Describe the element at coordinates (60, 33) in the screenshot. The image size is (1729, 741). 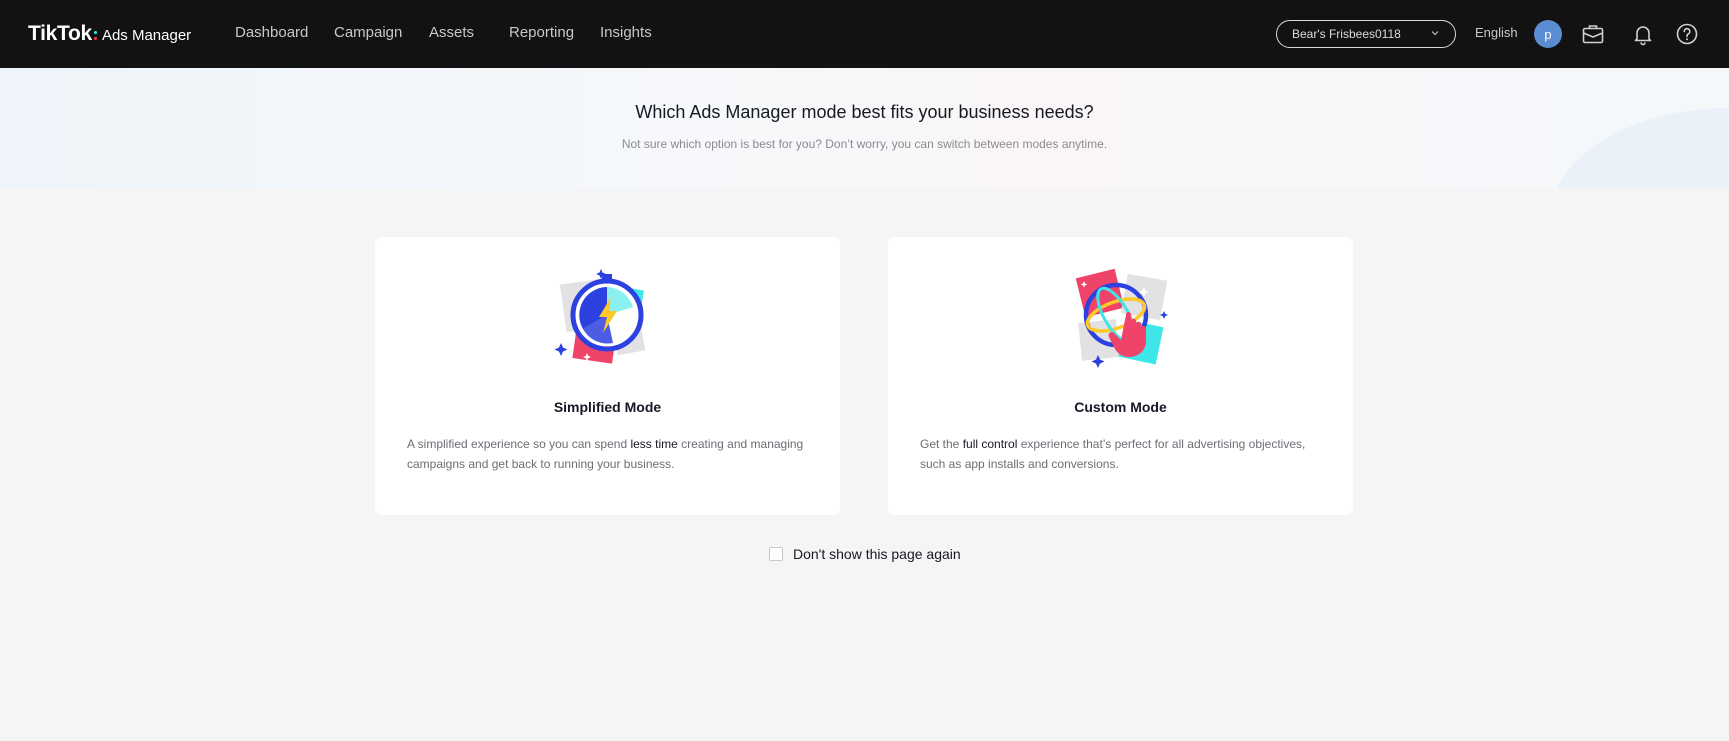
I see `logo-brand: TikTok` at that location.